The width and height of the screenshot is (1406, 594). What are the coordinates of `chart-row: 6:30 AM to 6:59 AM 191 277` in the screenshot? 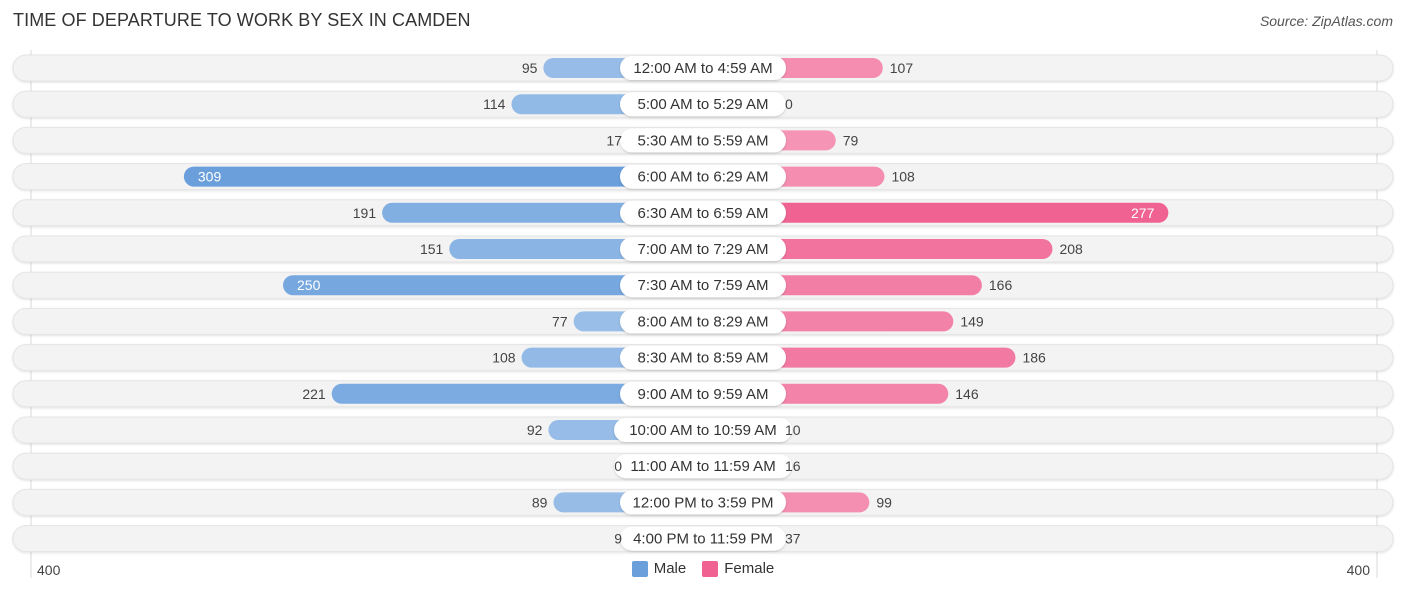 It's located at (703, 213).